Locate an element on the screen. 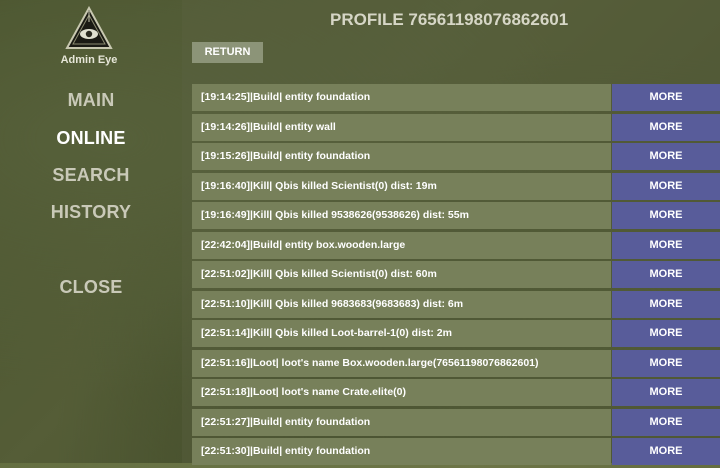 The image size is (720, 468). nav-history: HISTORY is located at coordinates (91, 212).